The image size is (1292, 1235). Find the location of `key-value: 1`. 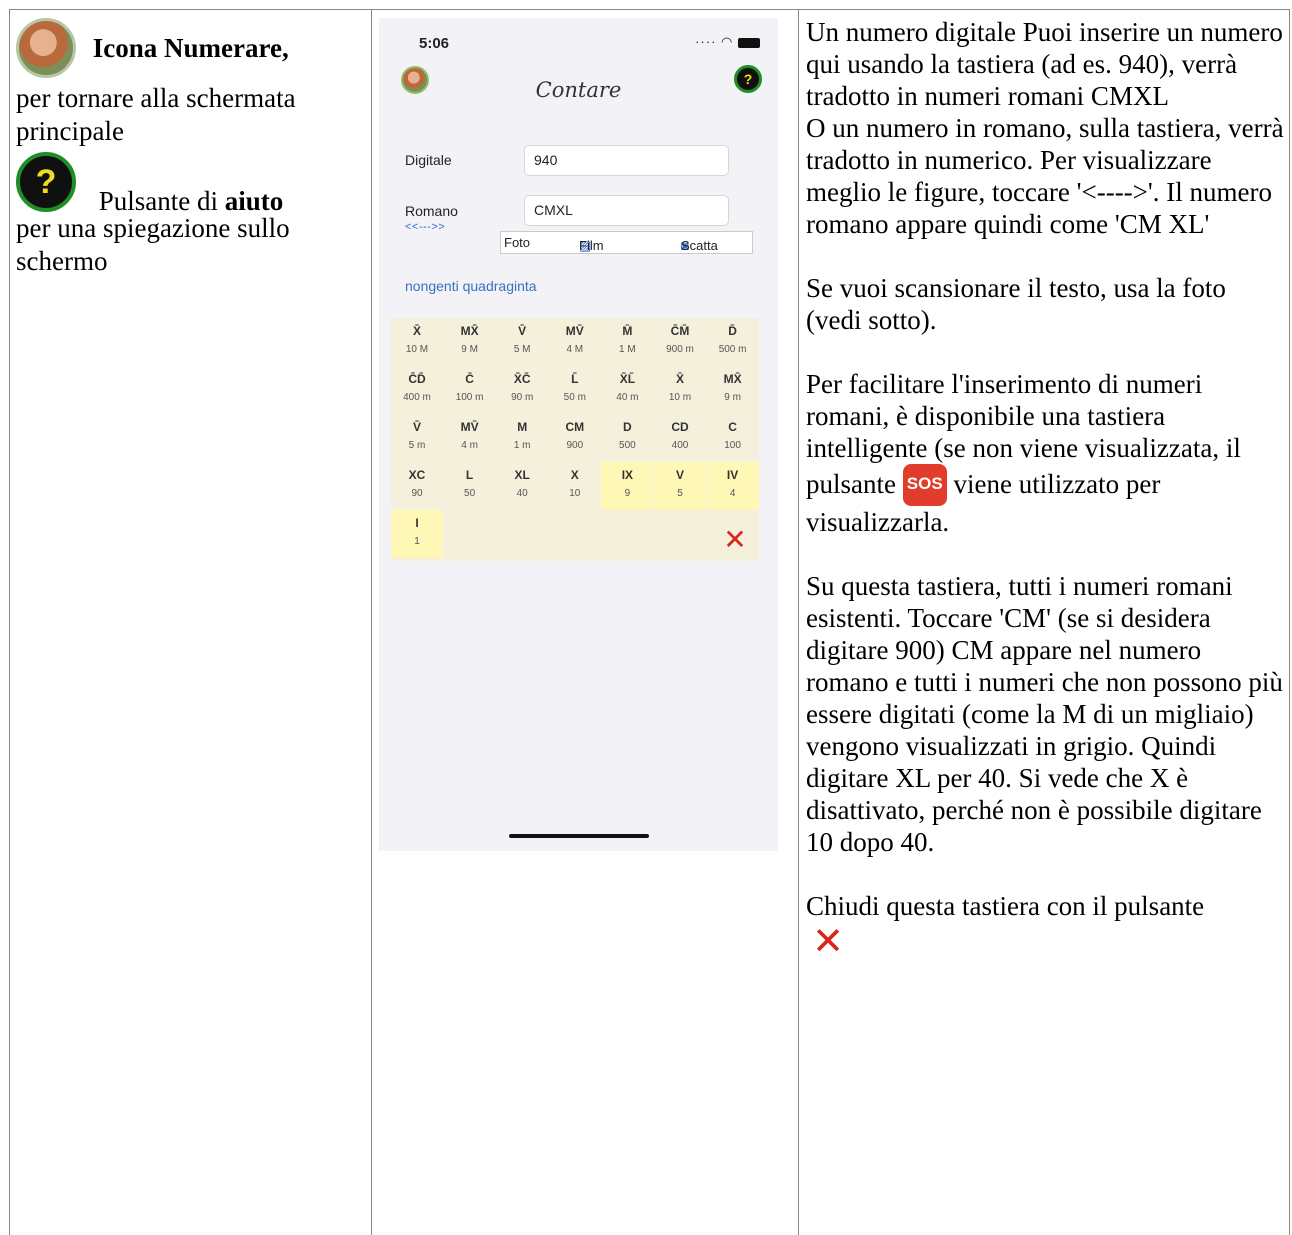

key-value: 1 is located at coordinates (417, 541).